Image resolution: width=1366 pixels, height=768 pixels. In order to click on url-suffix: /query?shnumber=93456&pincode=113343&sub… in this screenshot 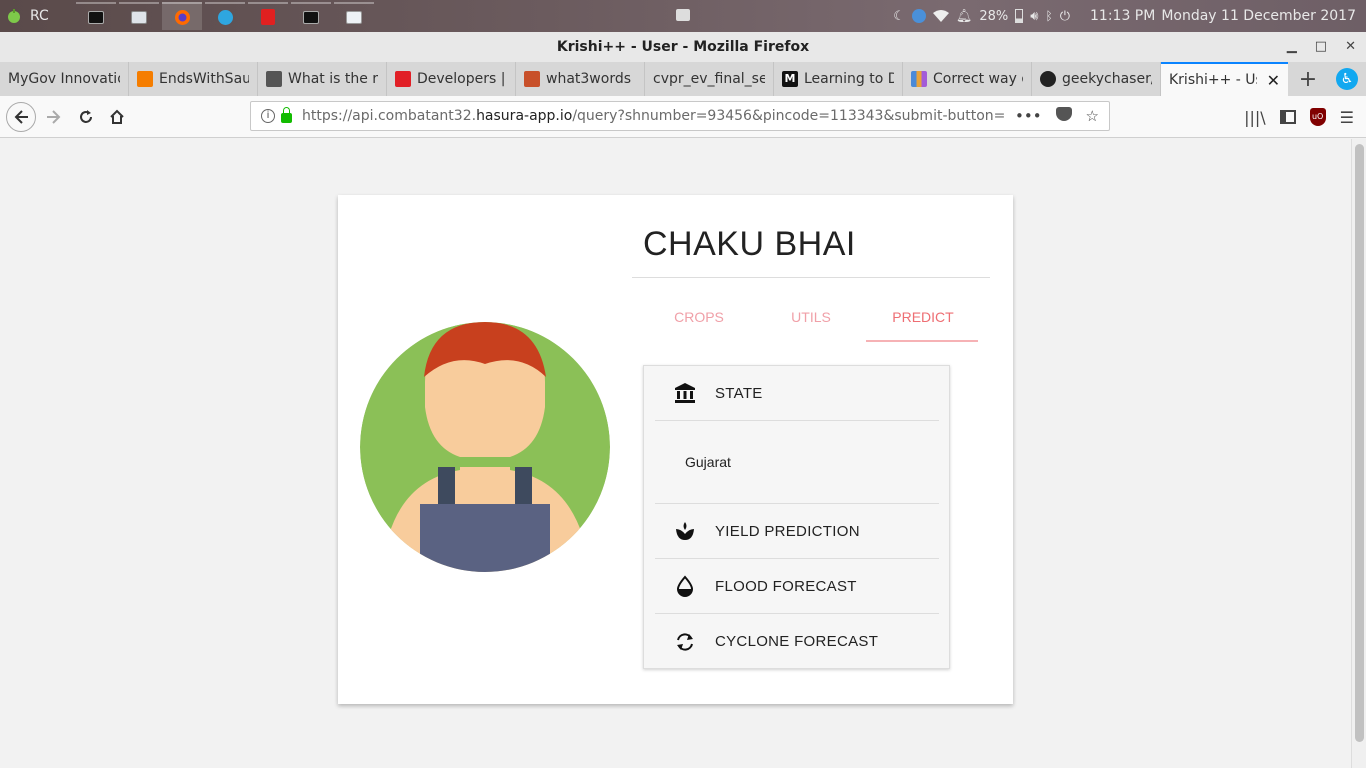, I will do `click(789, 116)`.